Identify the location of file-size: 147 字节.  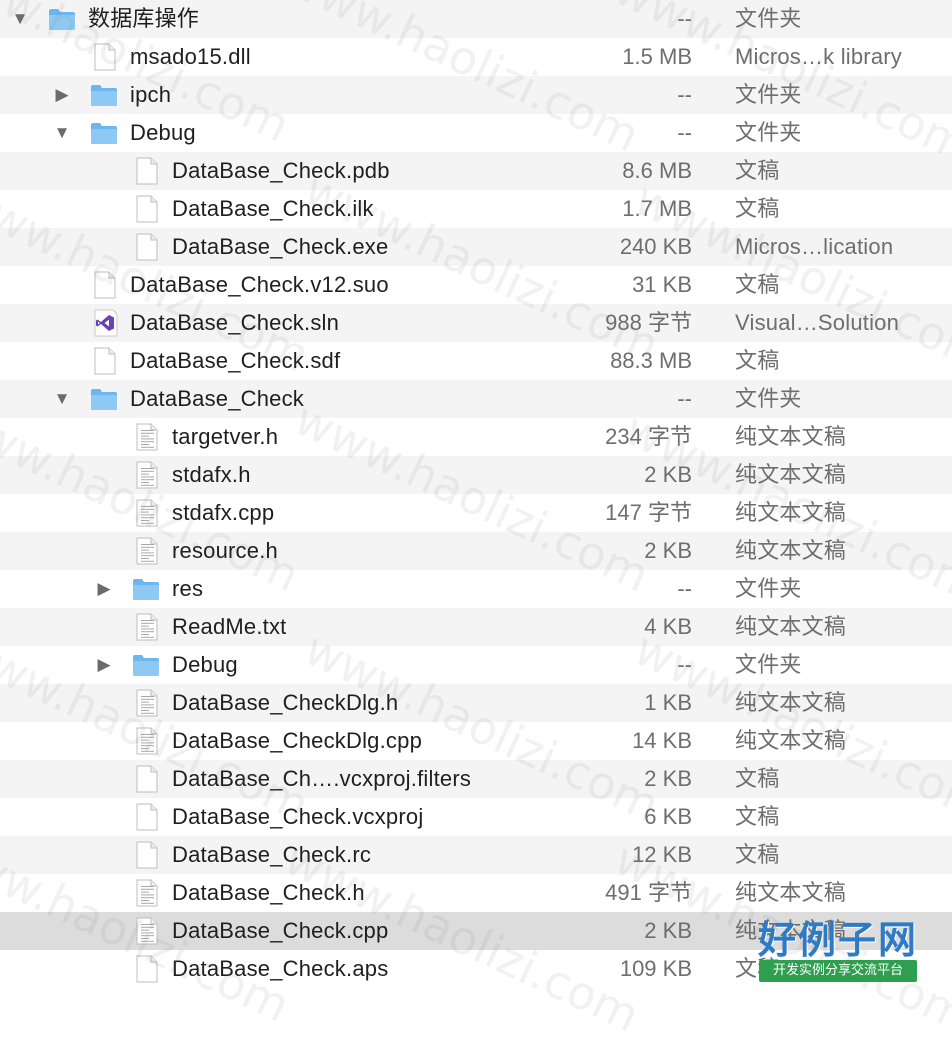
(648, 512).